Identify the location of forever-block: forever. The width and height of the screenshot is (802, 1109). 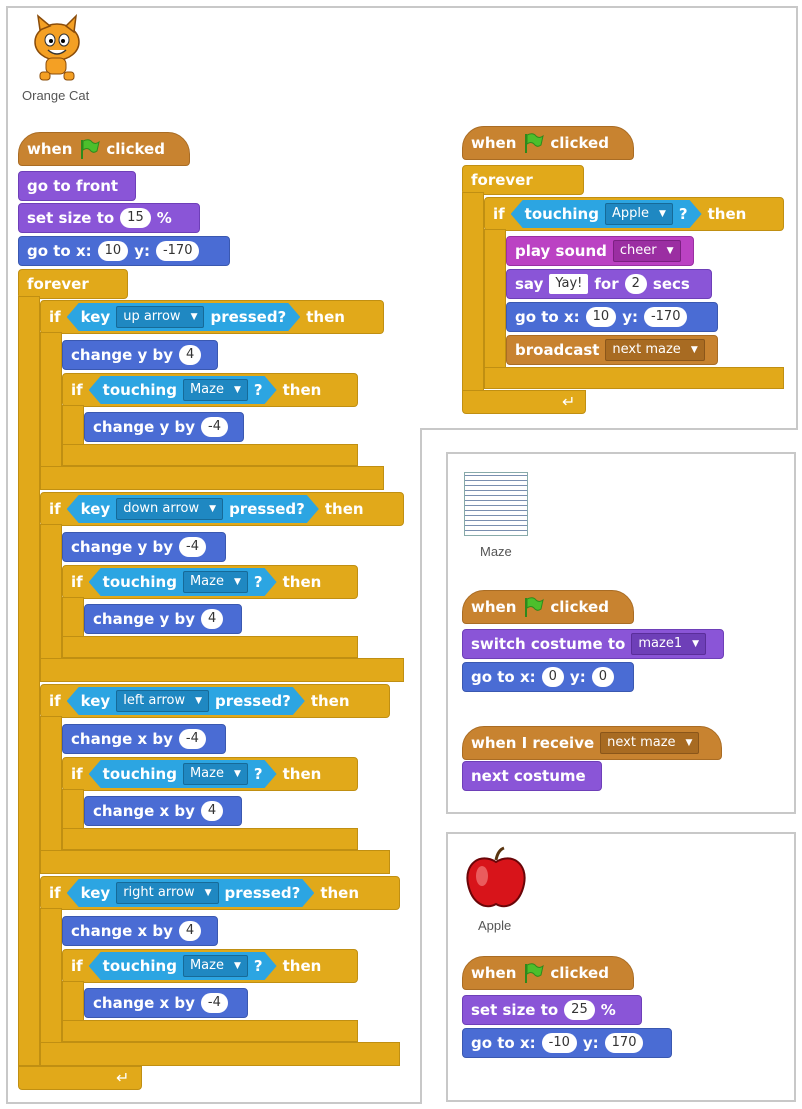
(73, 284).